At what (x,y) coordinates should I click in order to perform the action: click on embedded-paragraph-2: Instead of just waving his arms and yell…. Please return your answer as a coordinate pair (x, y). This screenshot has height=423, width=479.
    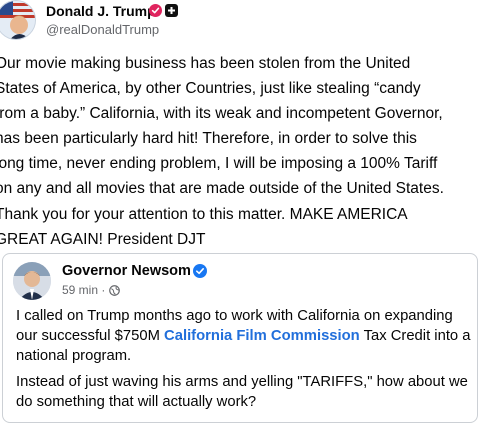
    Looking at the image, I should click on (242, 392).